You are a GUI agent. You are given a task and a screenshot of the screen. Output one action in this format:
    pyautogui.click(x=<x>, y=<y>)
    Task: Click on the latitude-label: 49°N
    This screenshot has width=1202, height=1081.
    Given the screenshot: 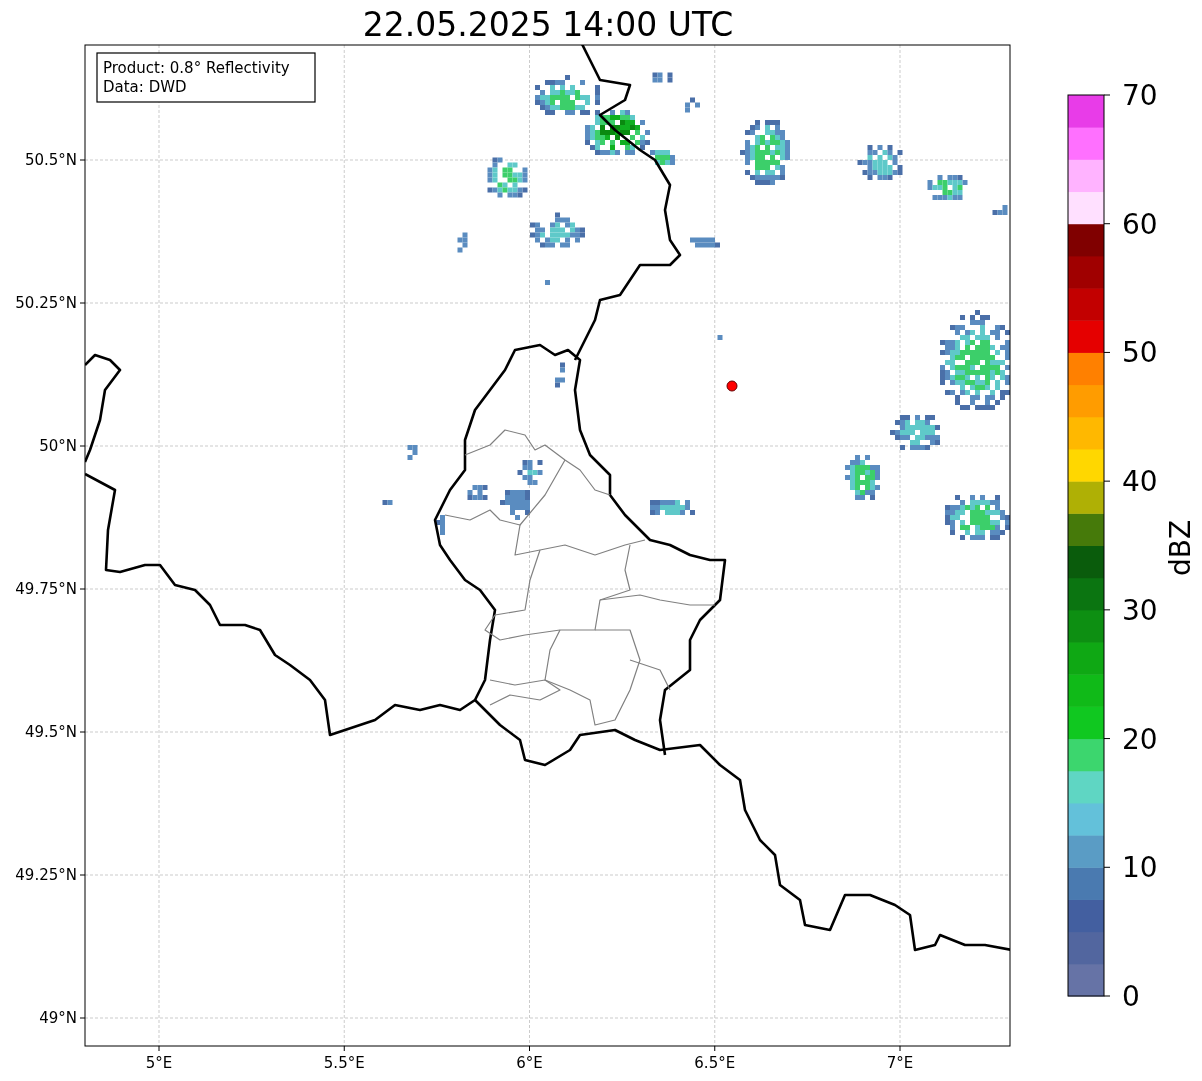 What is the action you would take?
    pyautogui.click(x=58, y=1018)
    